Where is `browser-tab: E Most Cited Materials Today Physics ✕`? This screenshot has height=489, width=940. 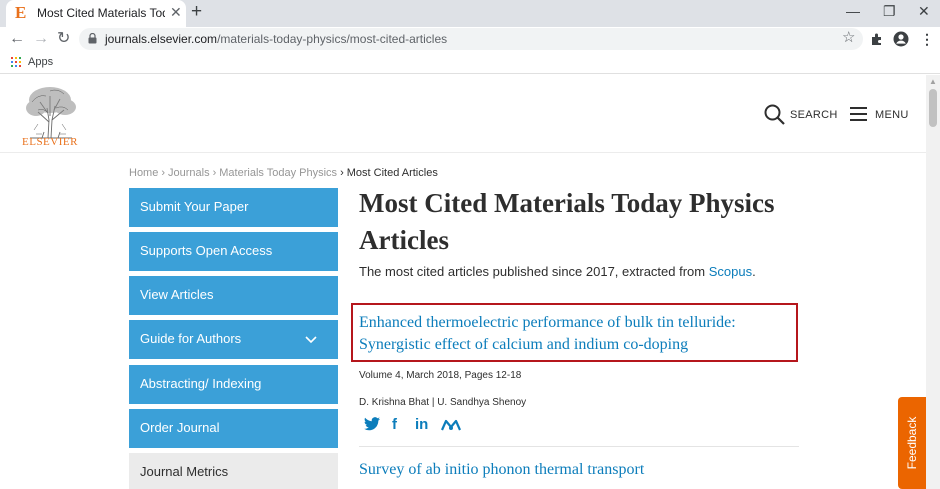
browser-tab: E Most Cited Materials Today Physics ✕ is located at coordinates (96, 13).